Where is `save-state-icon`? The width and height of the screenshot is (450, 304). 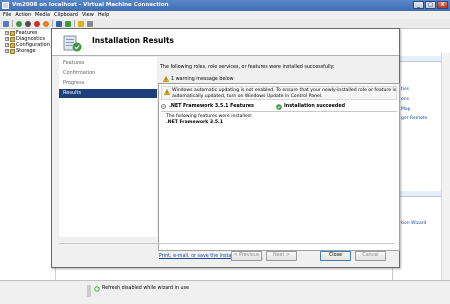 save-state-icon is located at coordinates (46, 23).